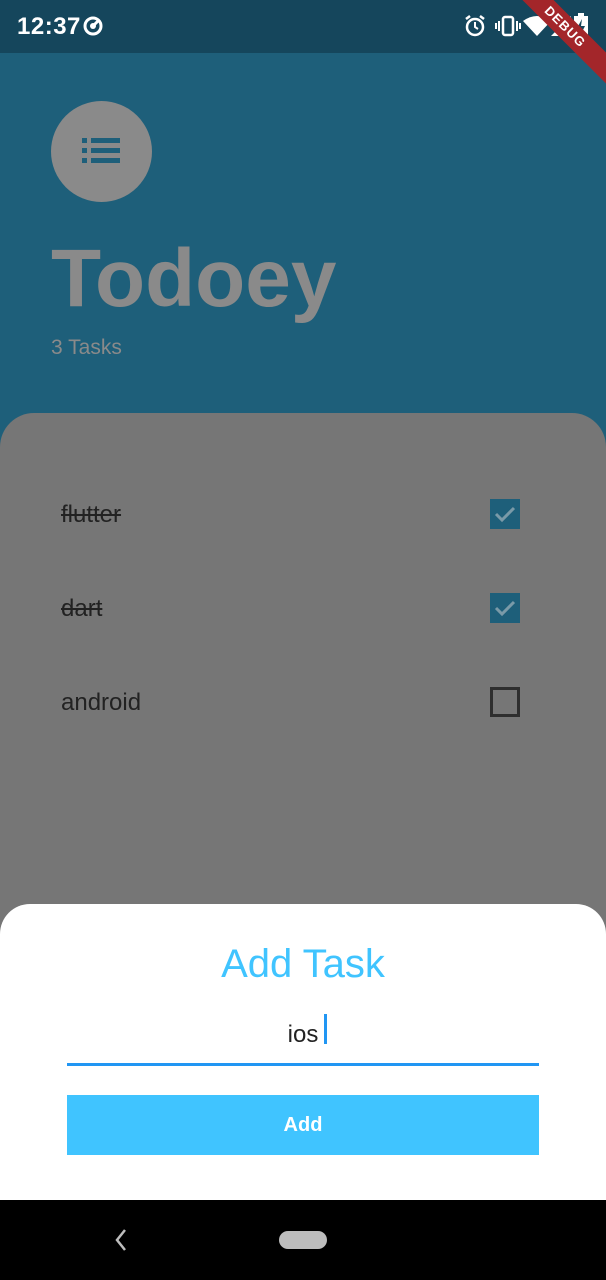 This screenshot has width=606, height=1280. What do you see at coordinates (194, 278) in the screenshot?
I see `app-title: Todoey` at bounding box center [194, 278].